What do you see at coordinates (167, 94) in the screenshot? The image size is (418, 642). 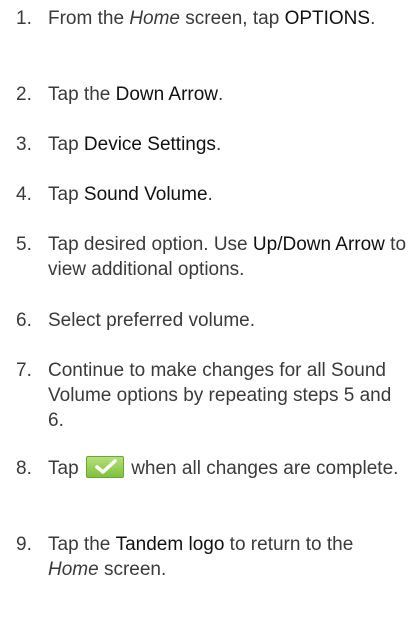 I see `ui-term: Down Arrow` at bounding box center [167, 94].